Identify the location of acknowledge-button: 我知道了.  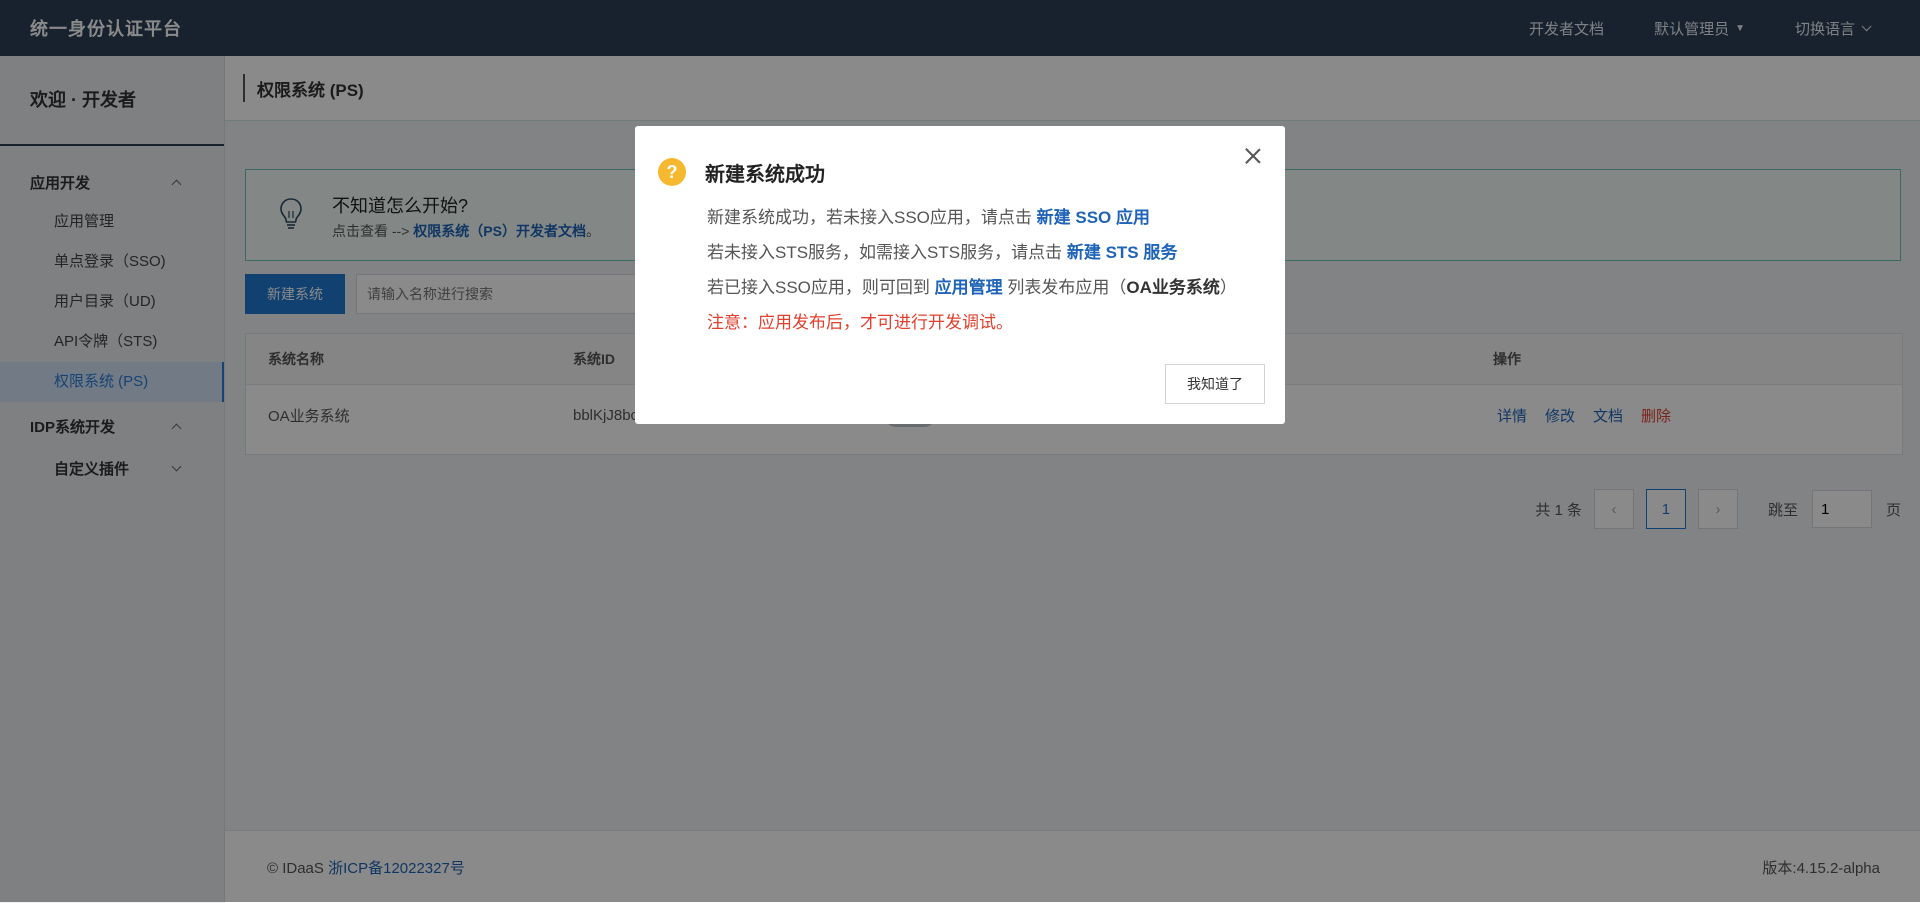
(1215, 384).